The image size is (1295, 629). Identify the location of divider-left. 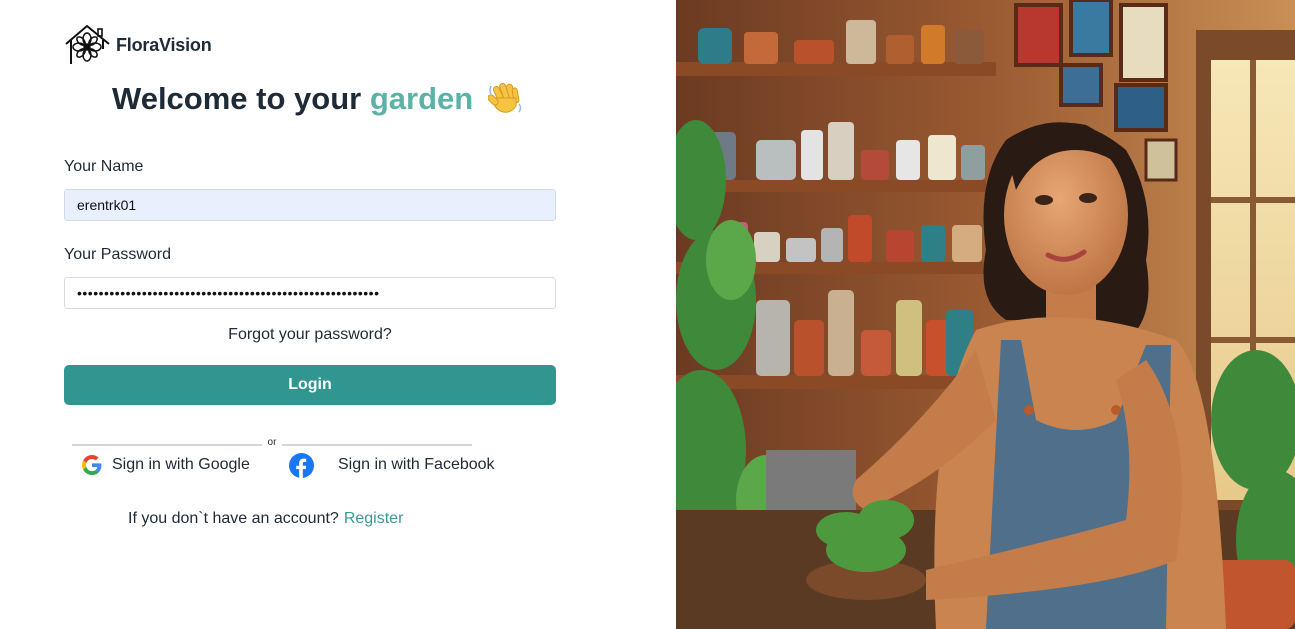
(167, 445).